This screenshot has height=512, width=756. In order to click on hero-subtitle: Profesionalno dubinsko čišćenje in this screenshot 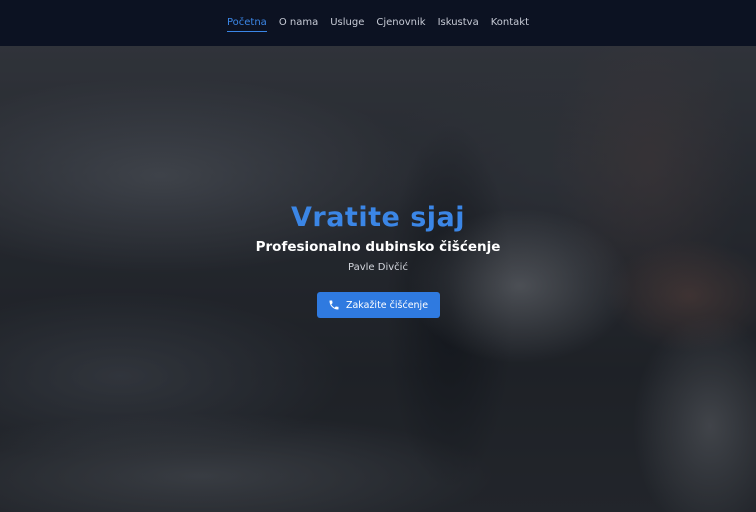, I will do `click(378, 247)`.